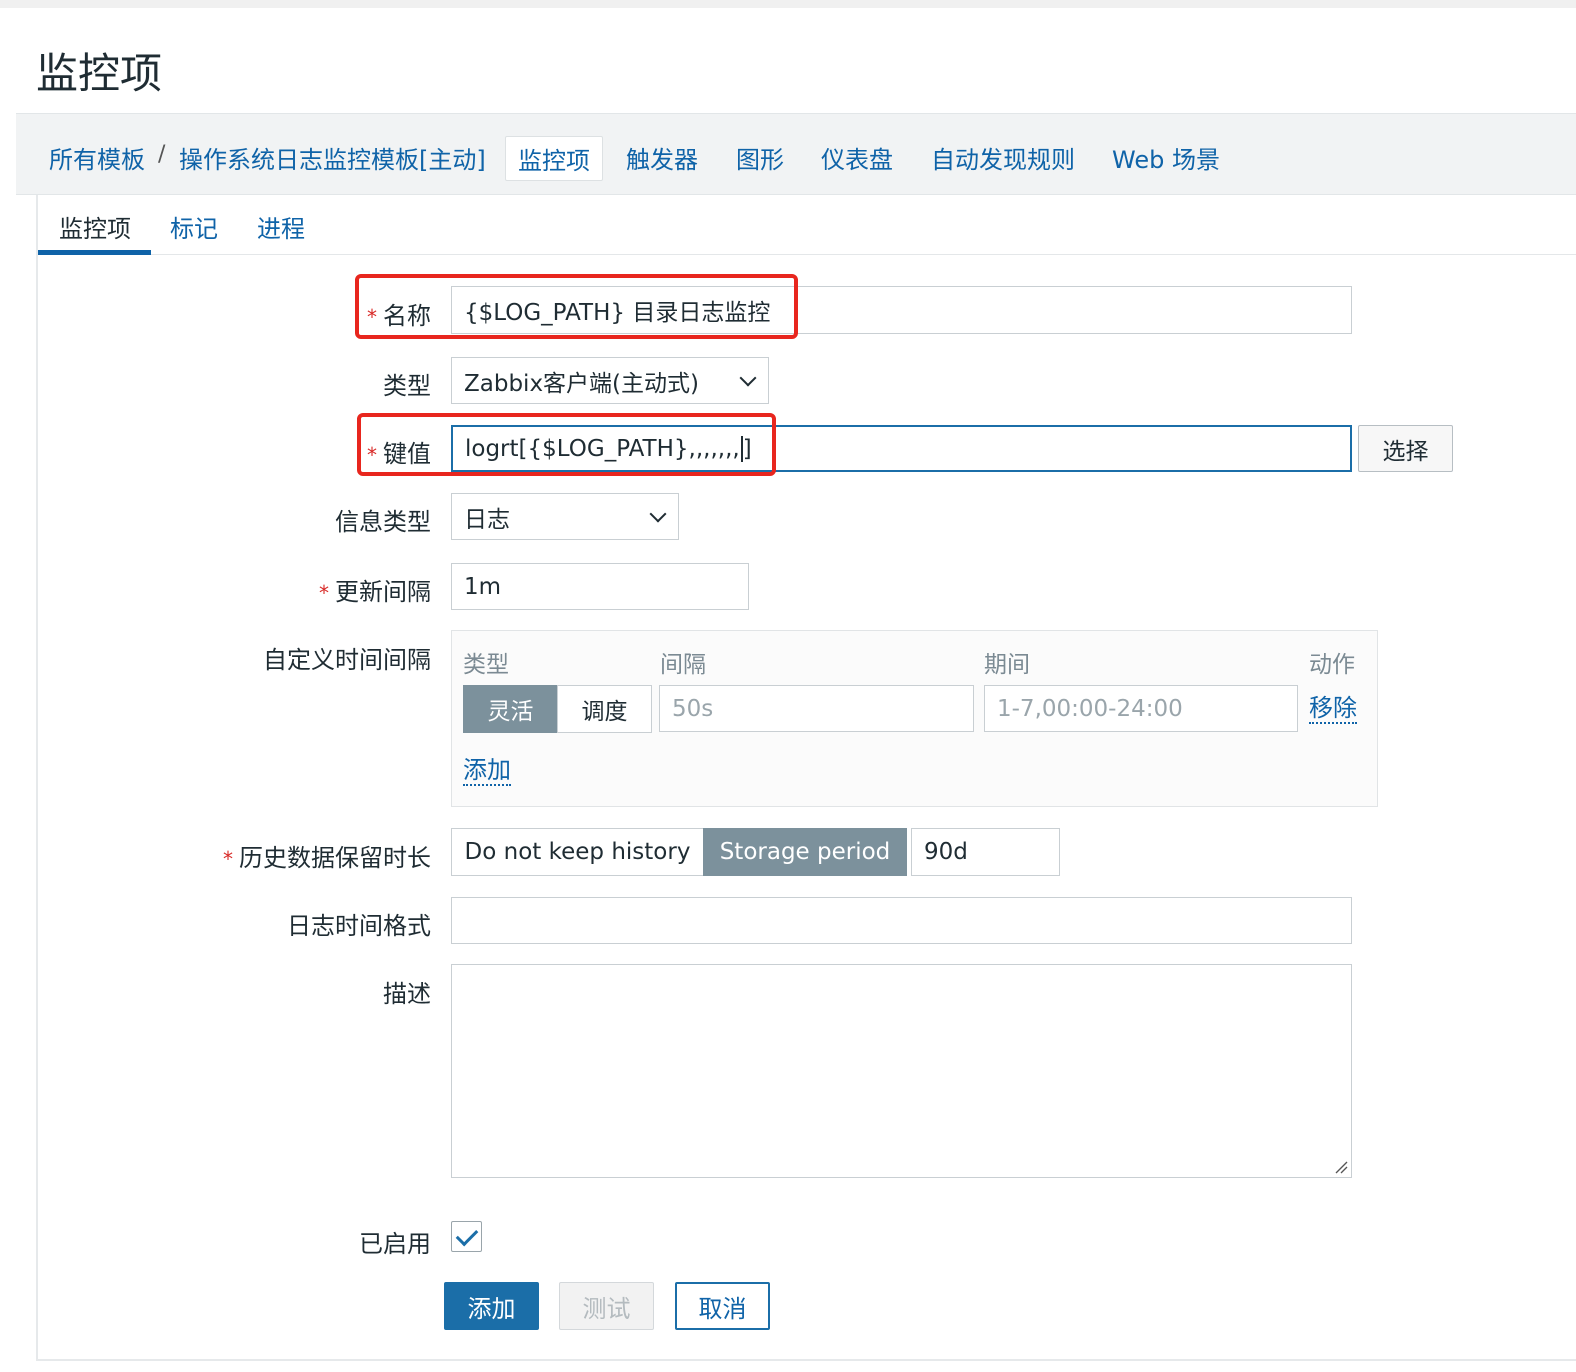 The height and width of the screenshot is (1372, 1576). What do you see at coordinates (407, 316) in the screenshot?
I see `name-label-text: 名称` at bounding box center [407, 316].